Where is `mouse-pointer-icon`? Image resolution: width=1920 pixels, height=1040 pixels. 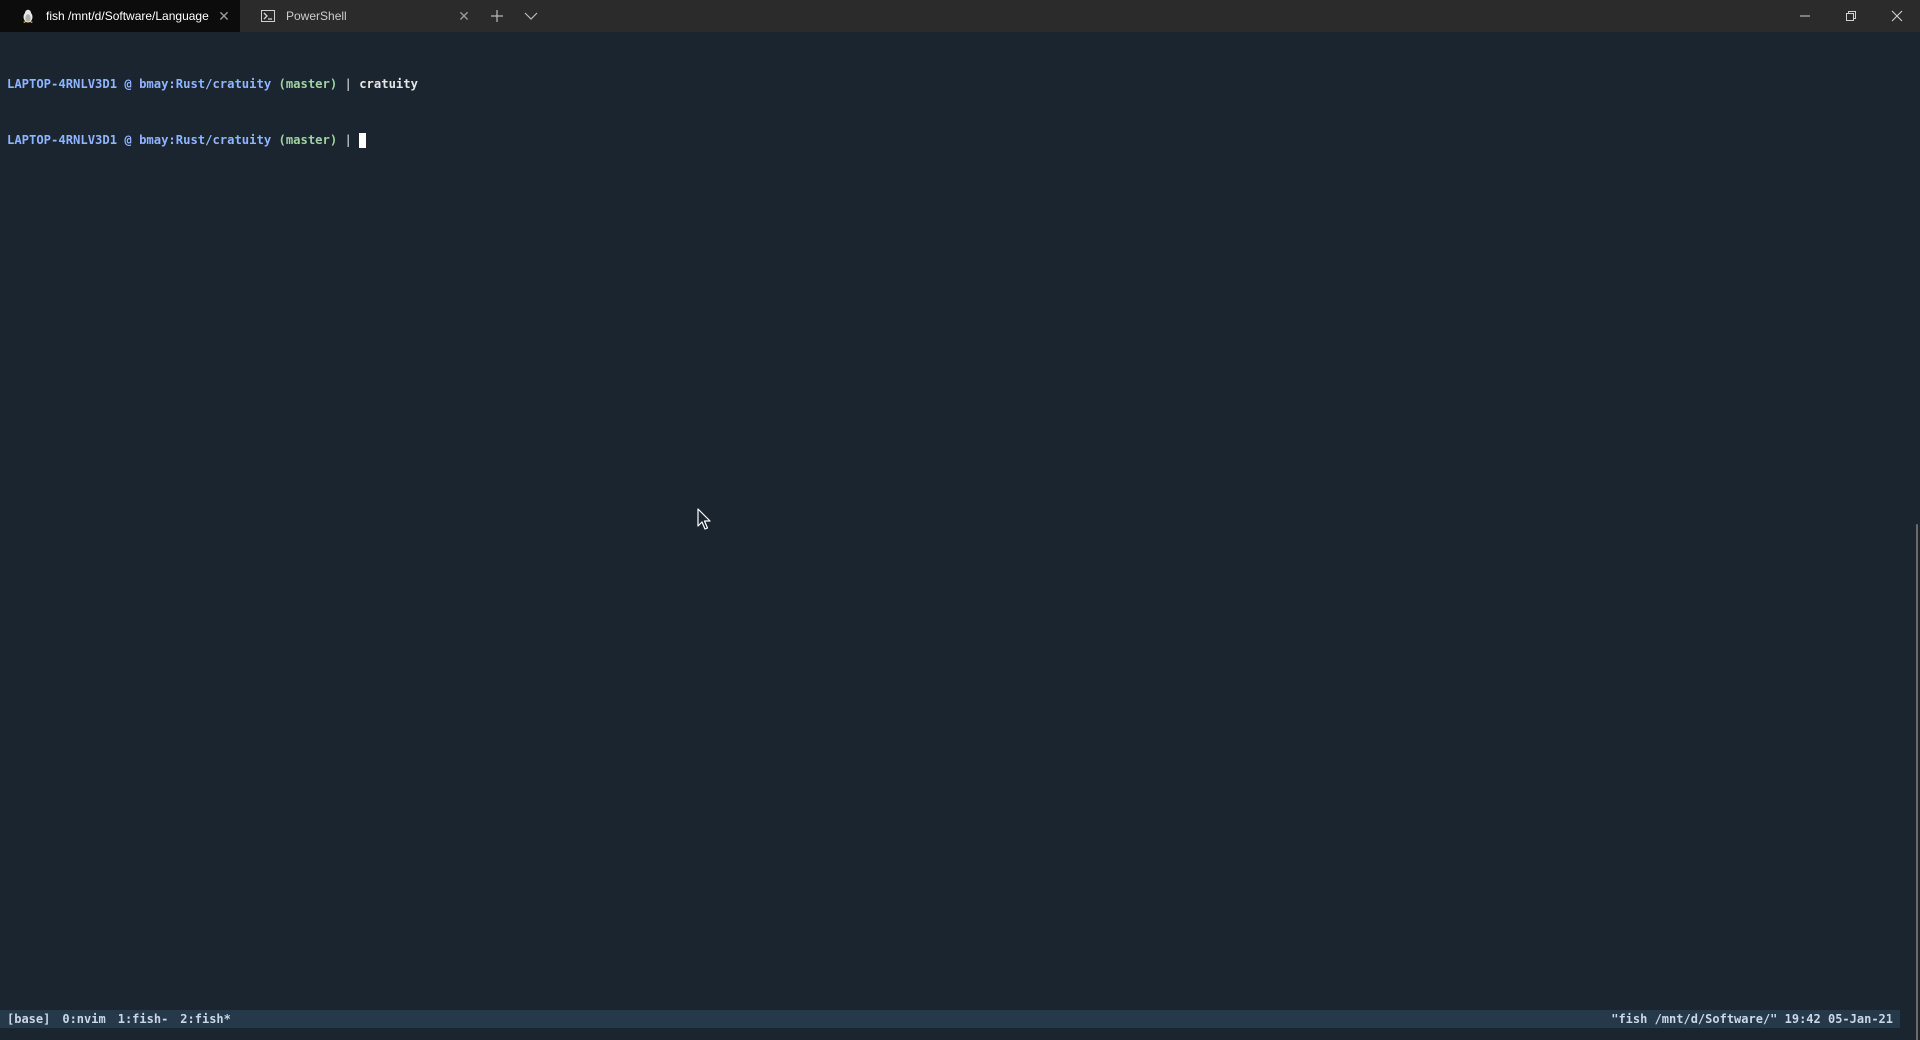 mouse-pointer-icon is located at coordinates (704, 519).